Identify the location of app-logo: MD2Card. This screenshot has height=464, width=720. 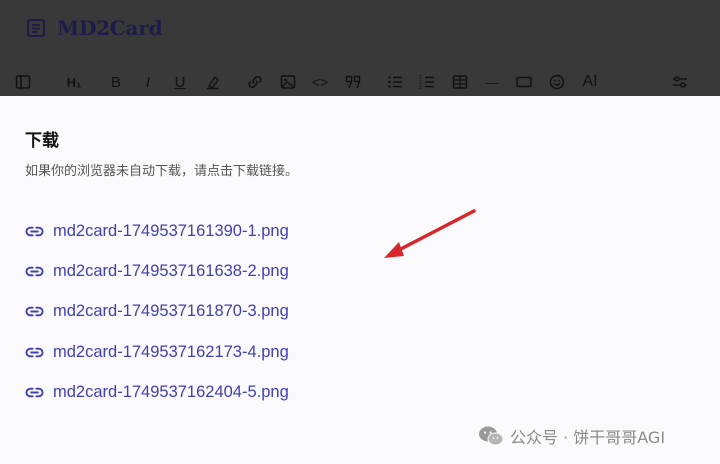
(95, 28).